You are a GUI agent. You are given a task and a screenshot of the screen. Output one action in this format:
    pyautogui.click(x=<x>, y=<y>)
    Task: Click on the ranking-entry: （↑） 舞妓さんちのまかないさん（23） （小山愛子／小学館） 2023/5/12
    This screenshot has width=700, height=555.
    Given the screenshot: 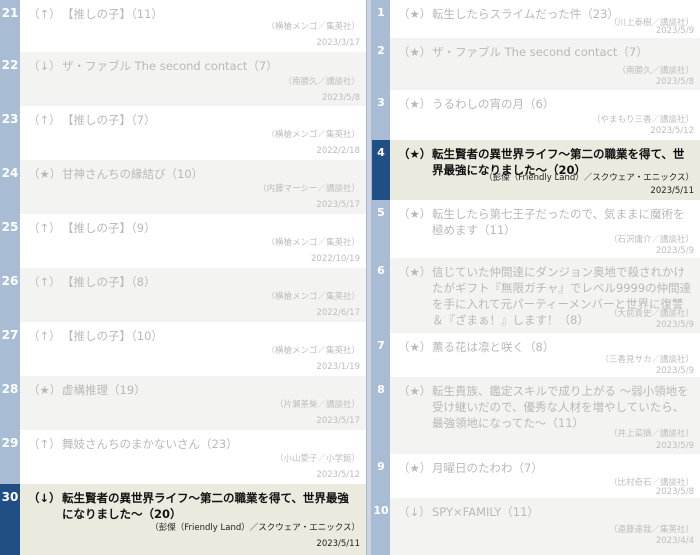 What is the action you would take?
    pyautogui.click(x=193, y=457)
    